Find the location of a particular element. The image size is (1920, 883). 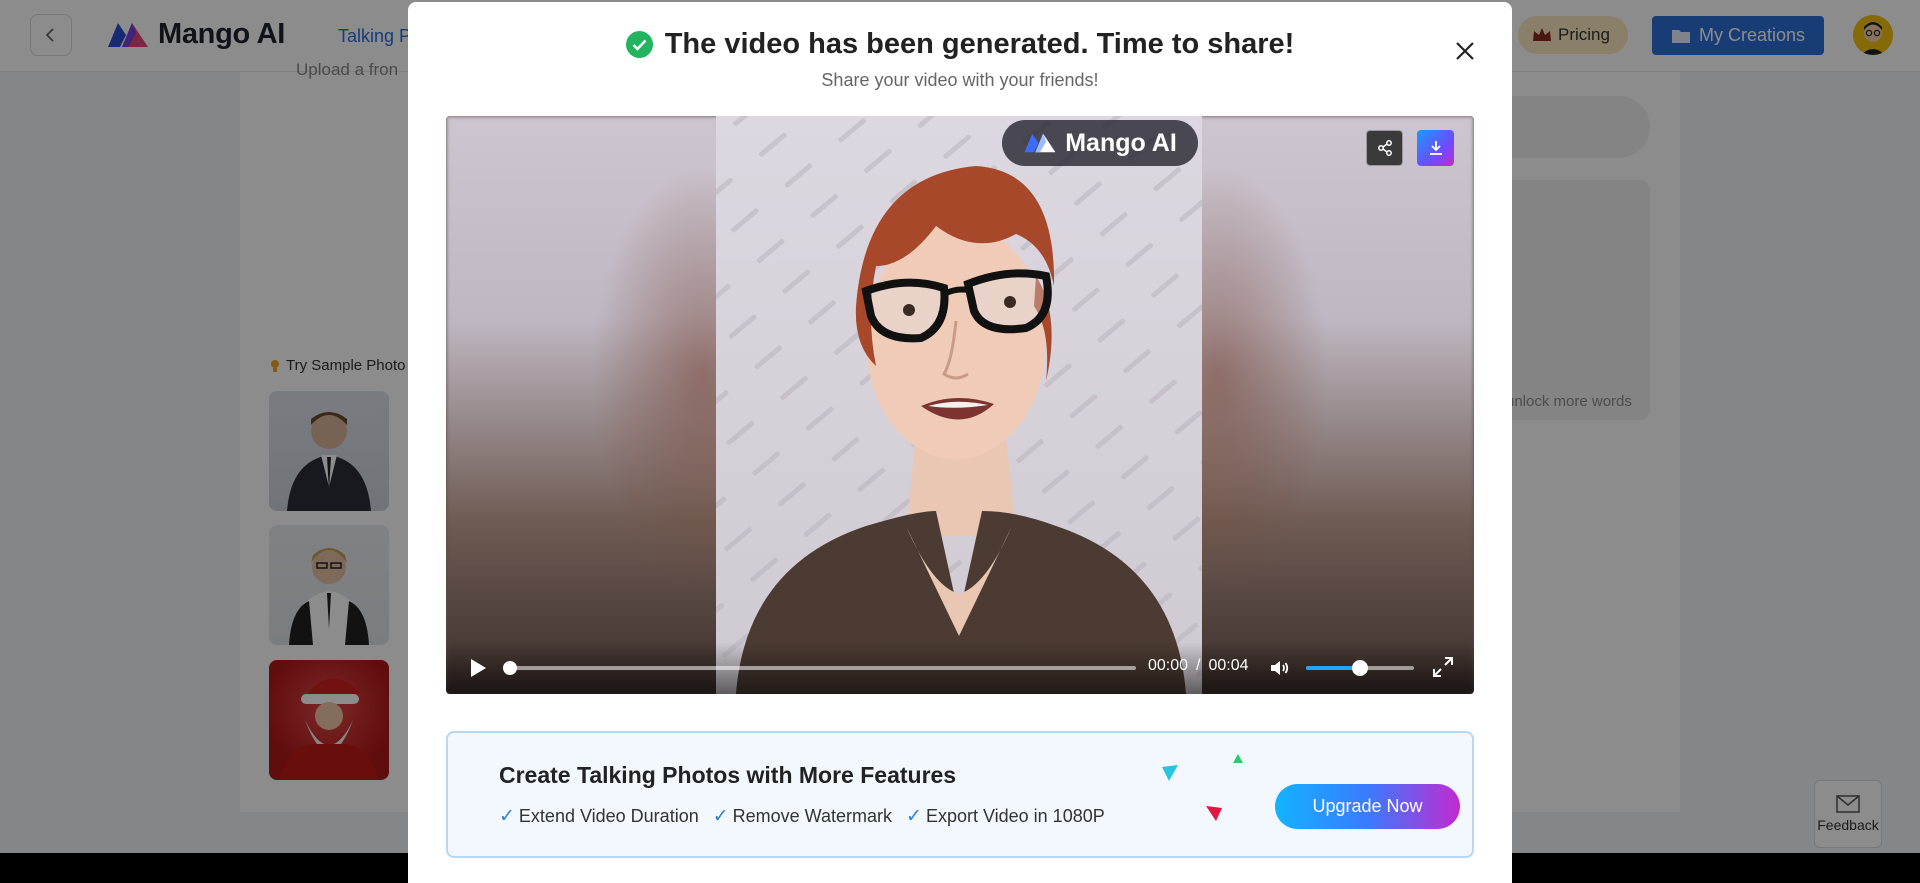

video-watermark-text: Mango AI is located at coordinates (1121, 142).